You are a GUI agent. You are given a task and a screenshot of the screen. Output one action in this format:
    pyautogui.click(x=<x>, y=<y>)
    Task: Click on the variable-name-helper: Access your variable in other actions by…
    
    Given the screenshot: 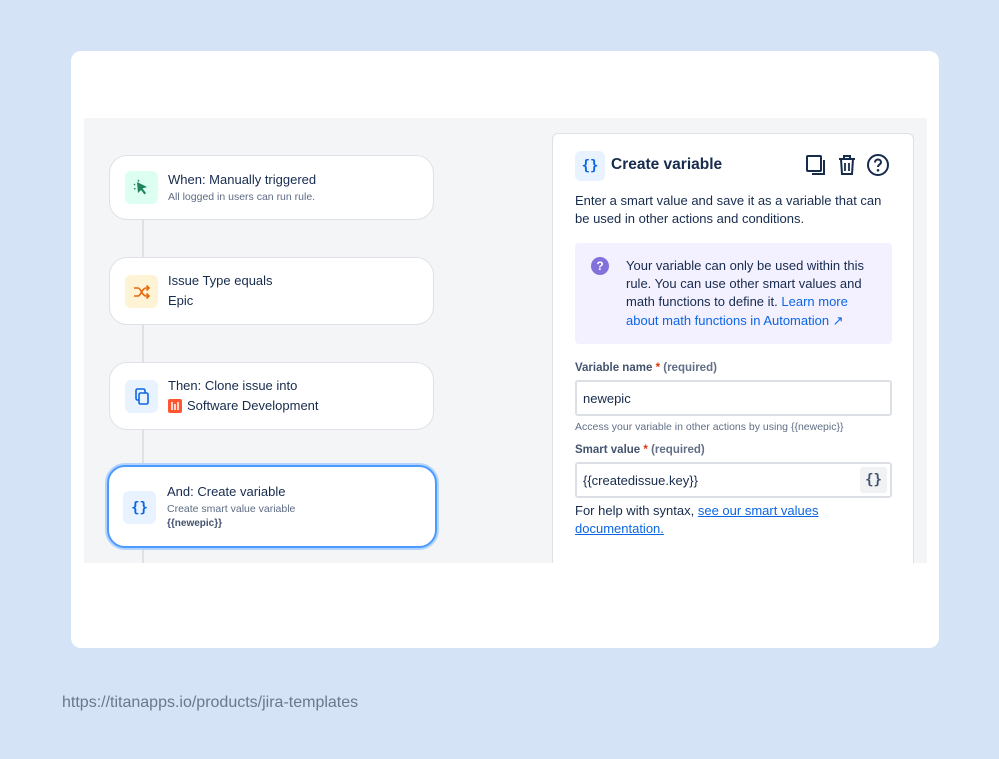 What is the action you would take?
    pyautogui.click(x=709, y=427)
    